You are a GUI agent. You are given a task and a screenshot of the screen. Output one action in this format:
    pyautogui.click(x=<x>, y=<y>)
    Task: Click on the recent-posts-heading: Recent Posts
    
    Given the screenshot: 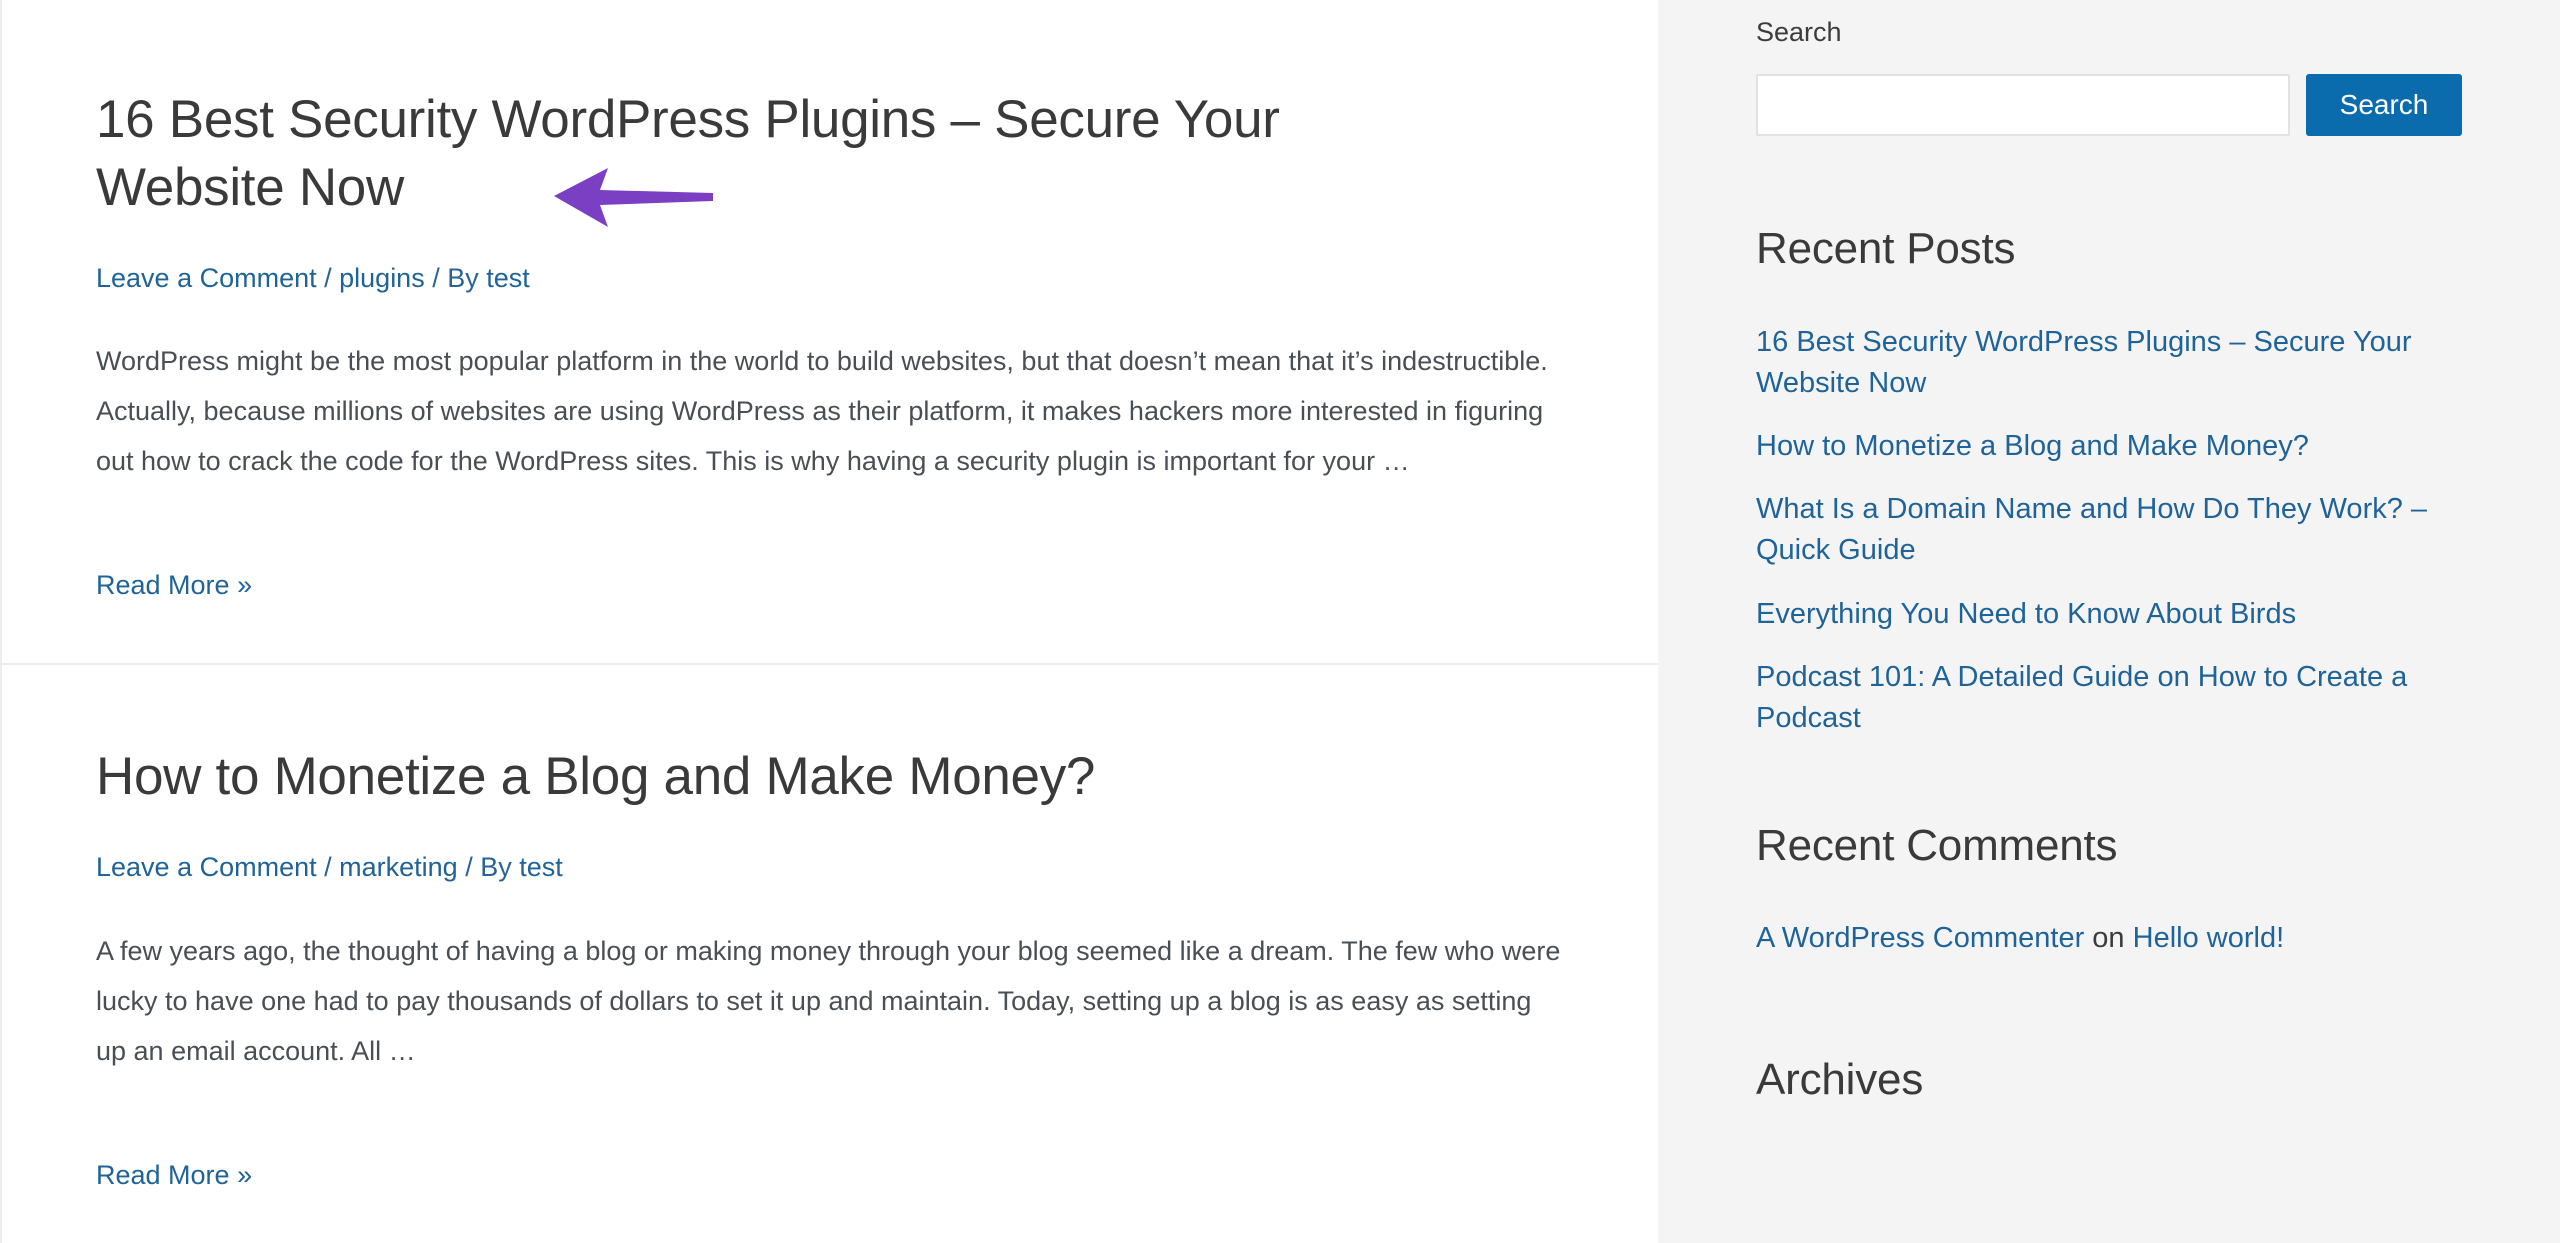 What is the action you would take?
    pyautogui.click(x=1886, y=248)
    